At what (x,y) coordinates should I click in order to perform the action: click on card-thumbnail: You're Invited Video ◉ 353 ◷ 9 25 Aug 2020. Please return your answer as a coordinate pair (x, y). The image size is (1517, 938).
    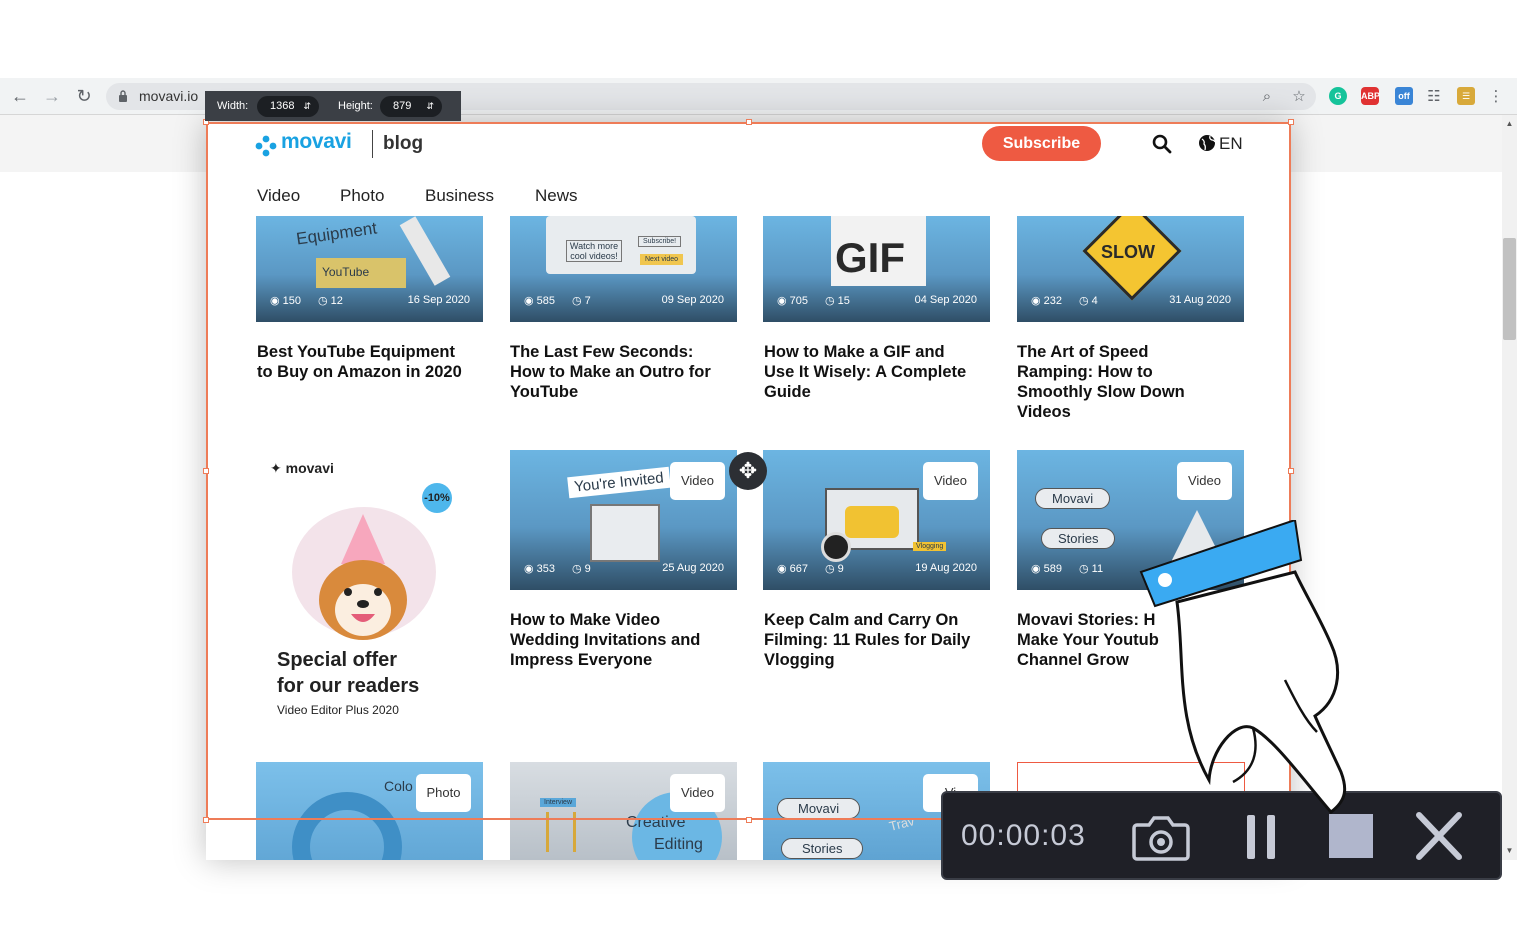
    Looking at the image, I should click on (623, 520).